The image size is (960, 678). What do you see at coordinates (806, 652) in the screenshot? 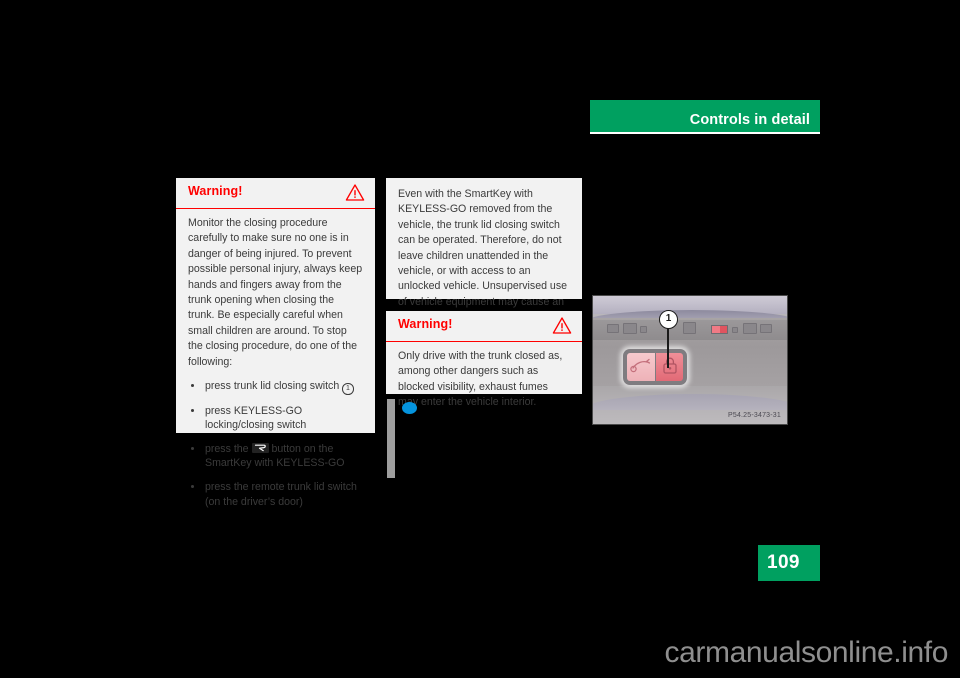
I see `site-watermark: carmanualsonline.info` at bounding box center [806, 652].